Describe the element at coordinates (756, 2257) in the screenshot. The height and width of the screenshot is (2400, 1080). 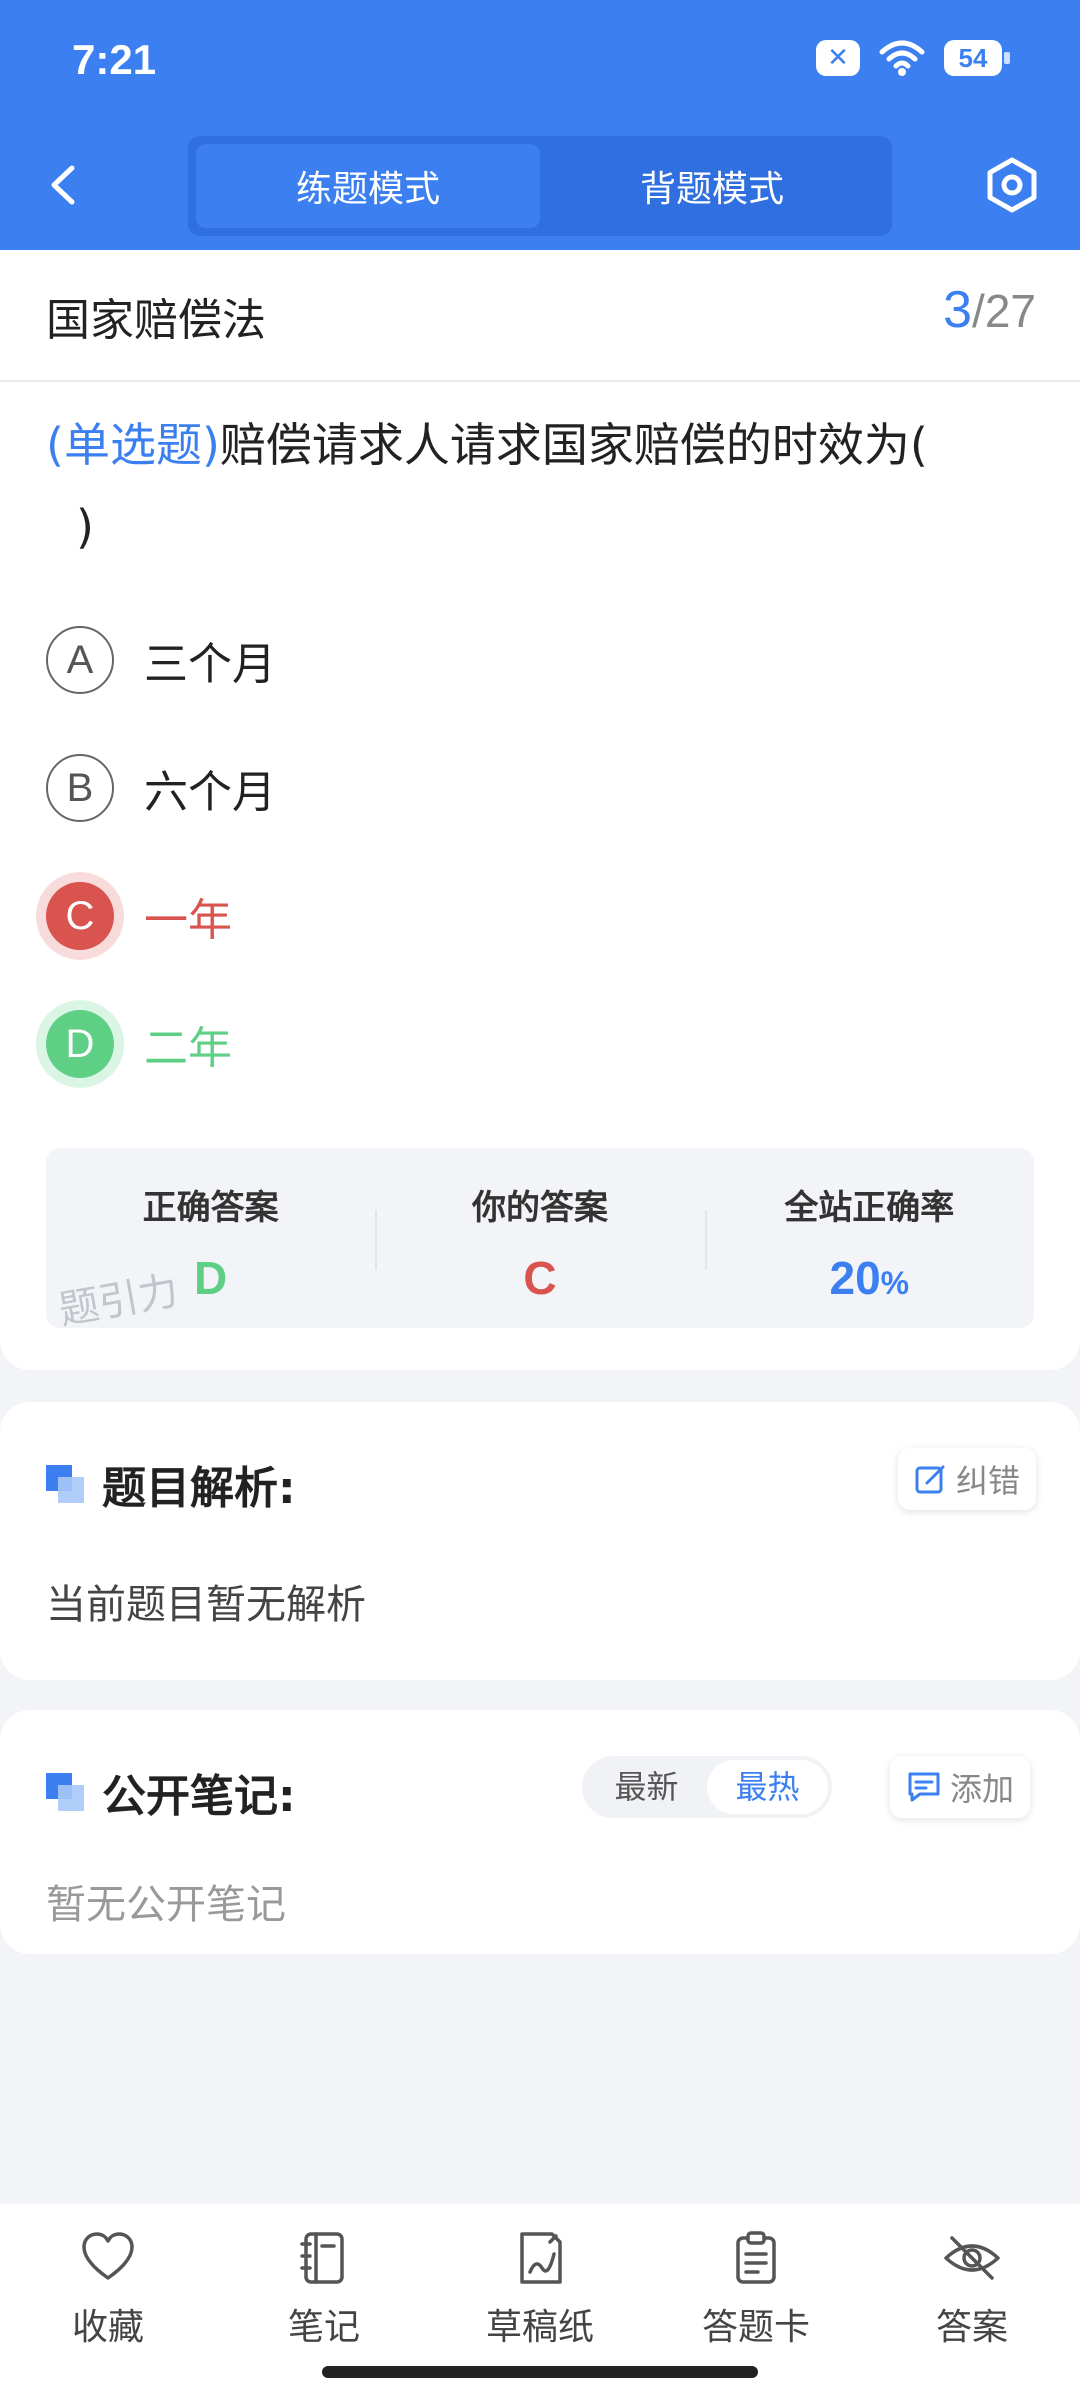
I see `answer-sheet-icon` at that location.